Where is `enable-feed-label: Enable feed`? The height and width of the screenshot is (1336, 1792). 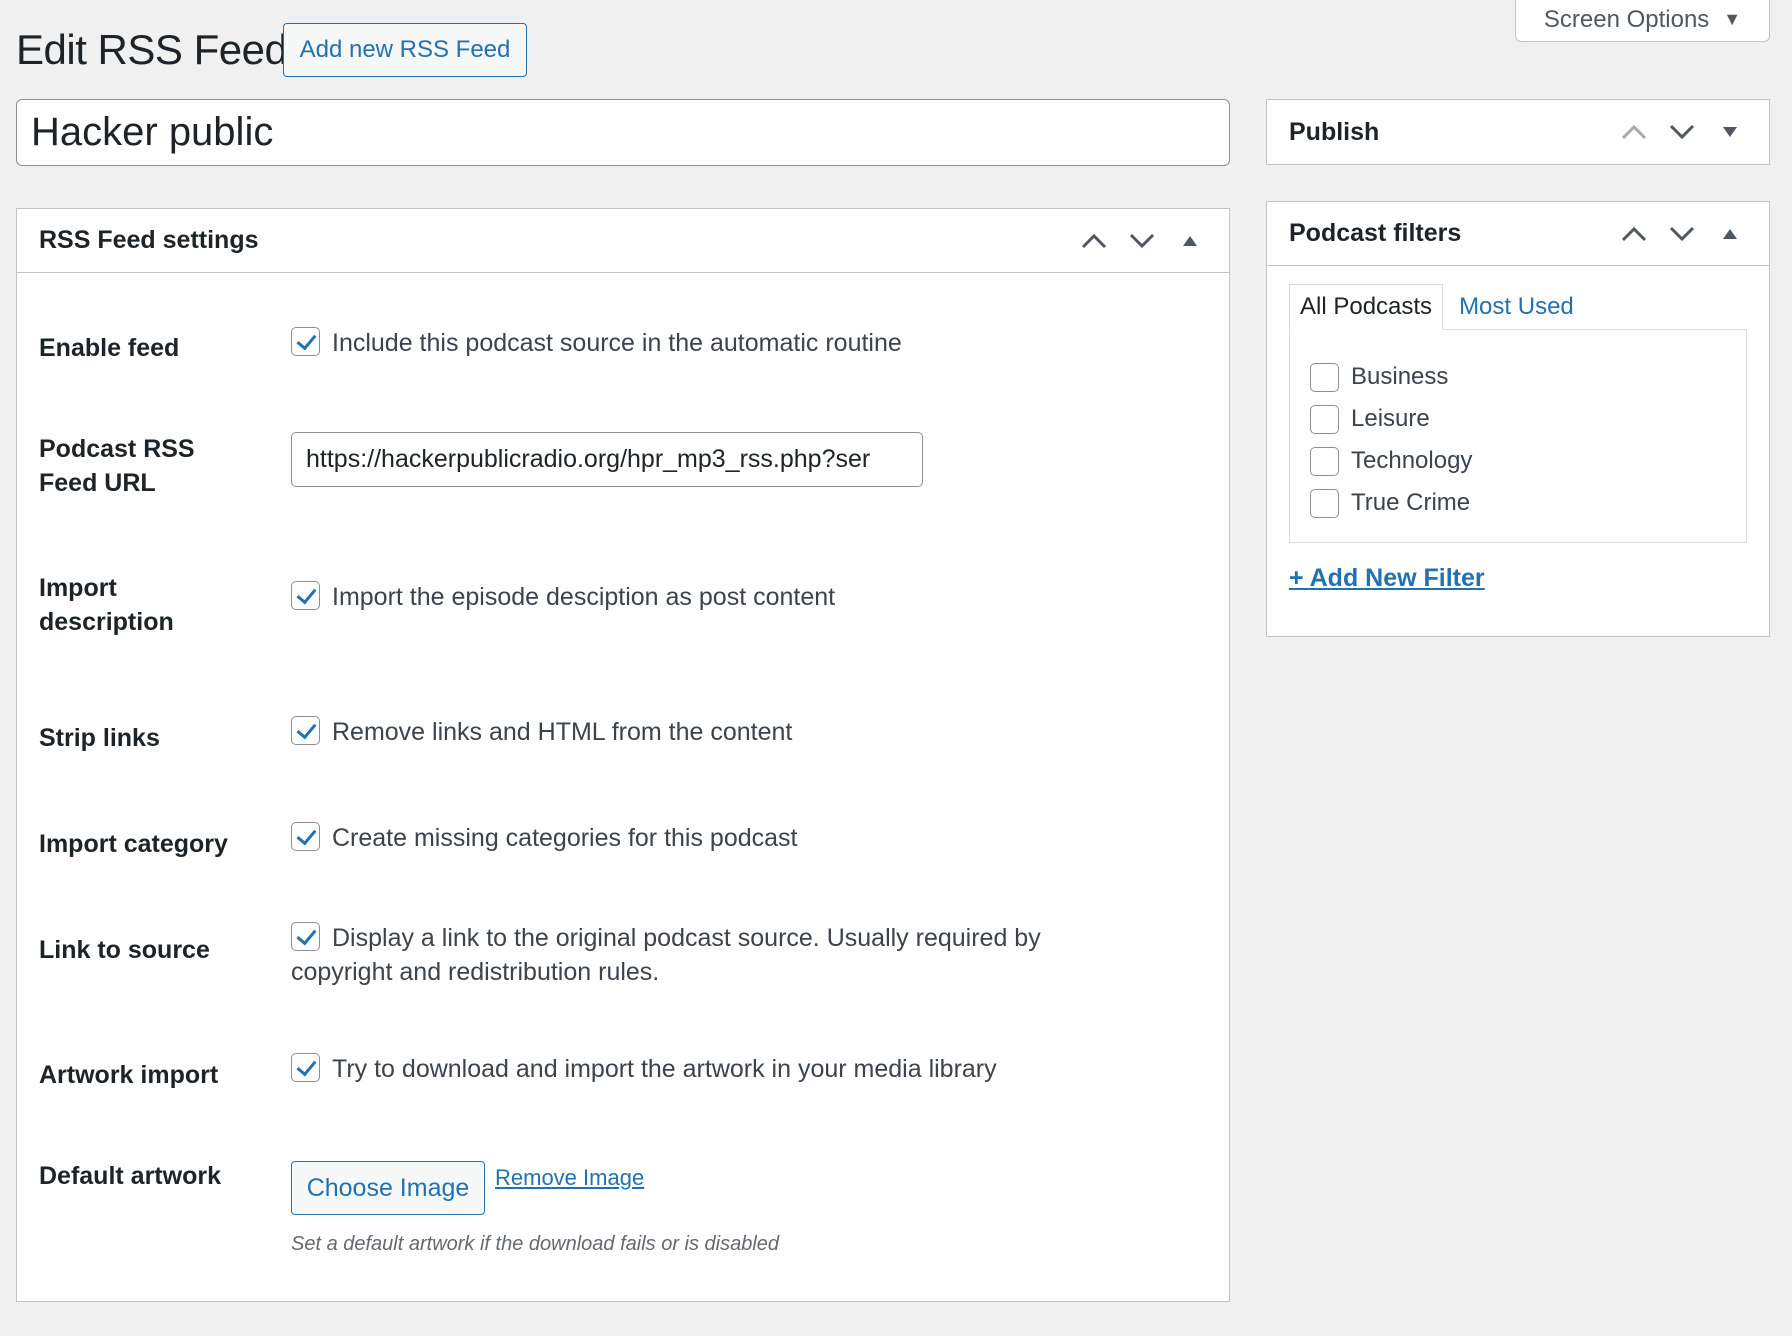
enable-feed-label: Enable feed is located at coordinates (109, 348).